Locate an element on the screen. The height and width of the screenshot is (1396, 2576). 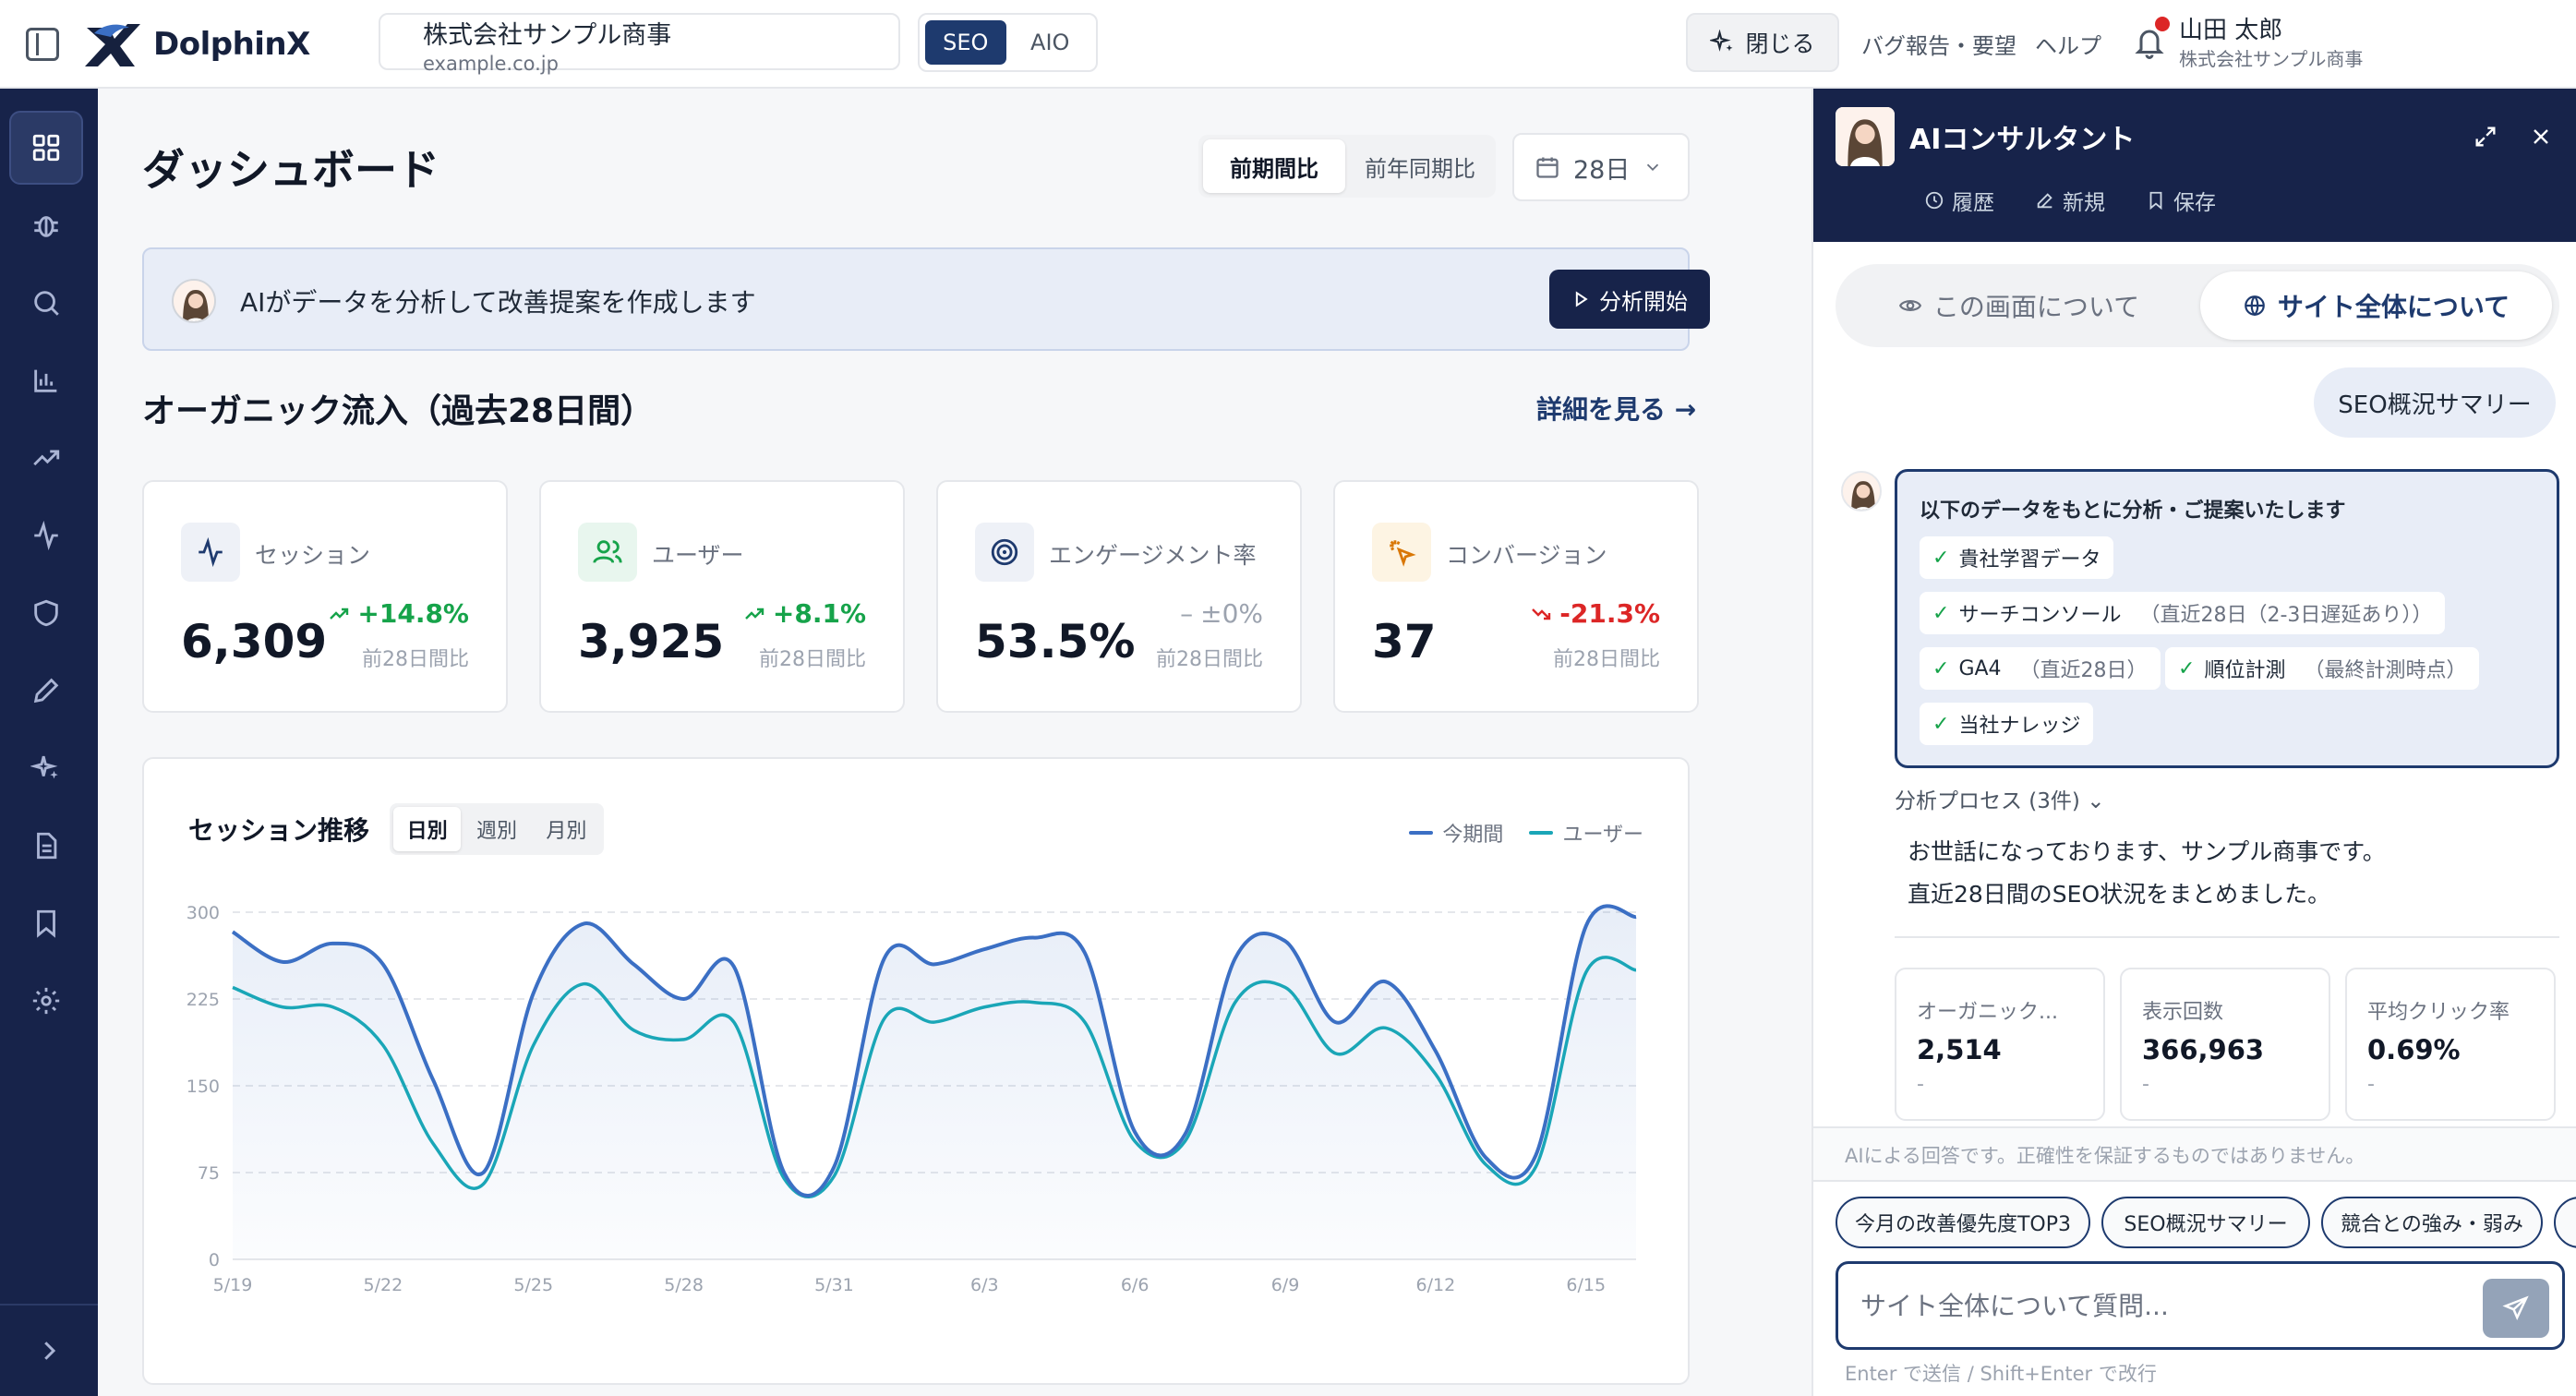
clock-icon is located at coordinates (1934, 200).